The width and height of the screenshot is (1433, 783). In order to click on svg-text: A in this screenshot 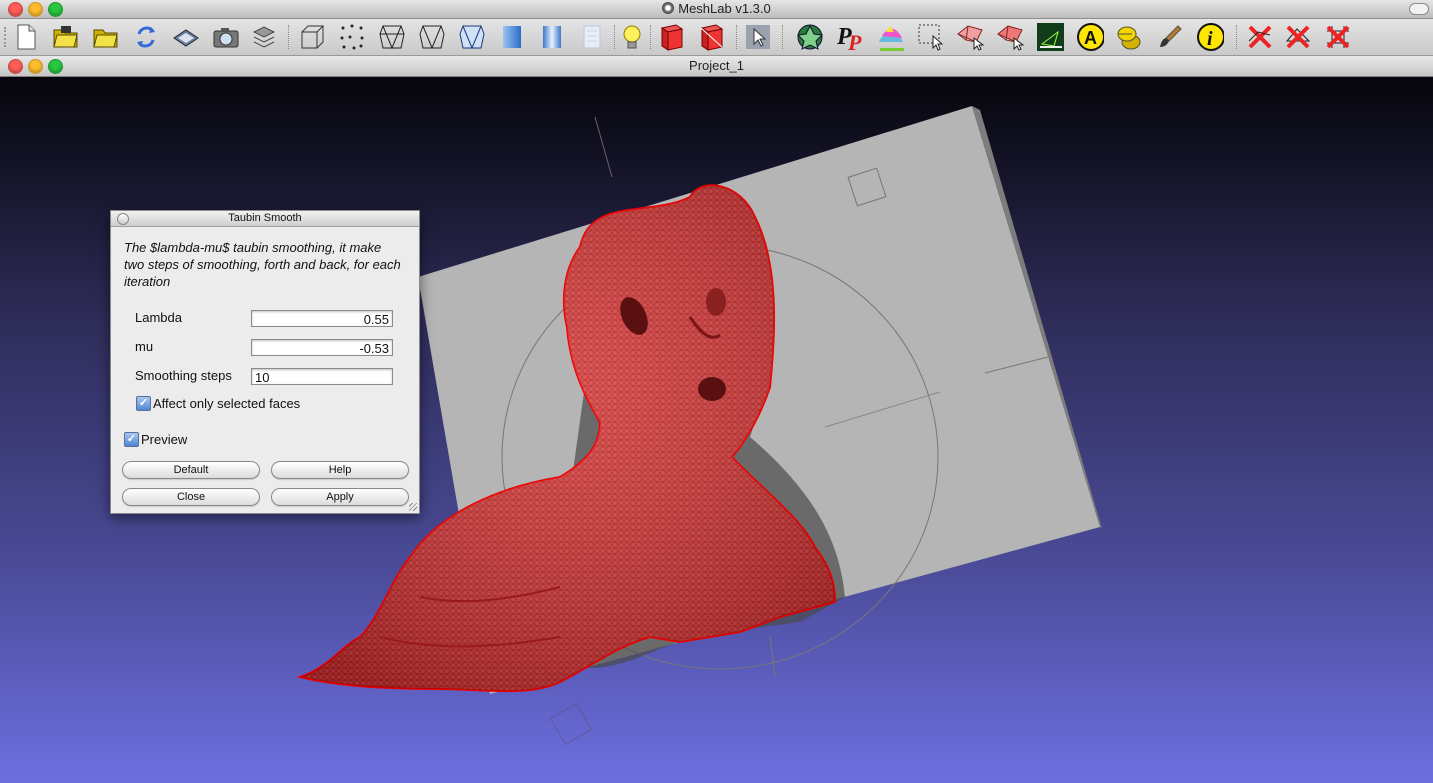, I will do `click(1090, 38)`.